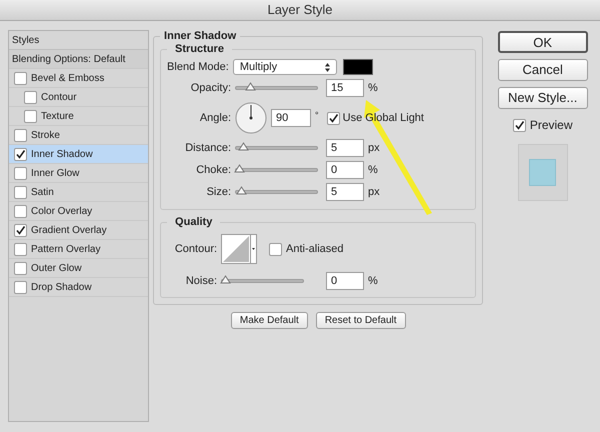 This screenshot has height=432, width=600. I want to click on style-list-item: Inner Glow, so click(78, 173).